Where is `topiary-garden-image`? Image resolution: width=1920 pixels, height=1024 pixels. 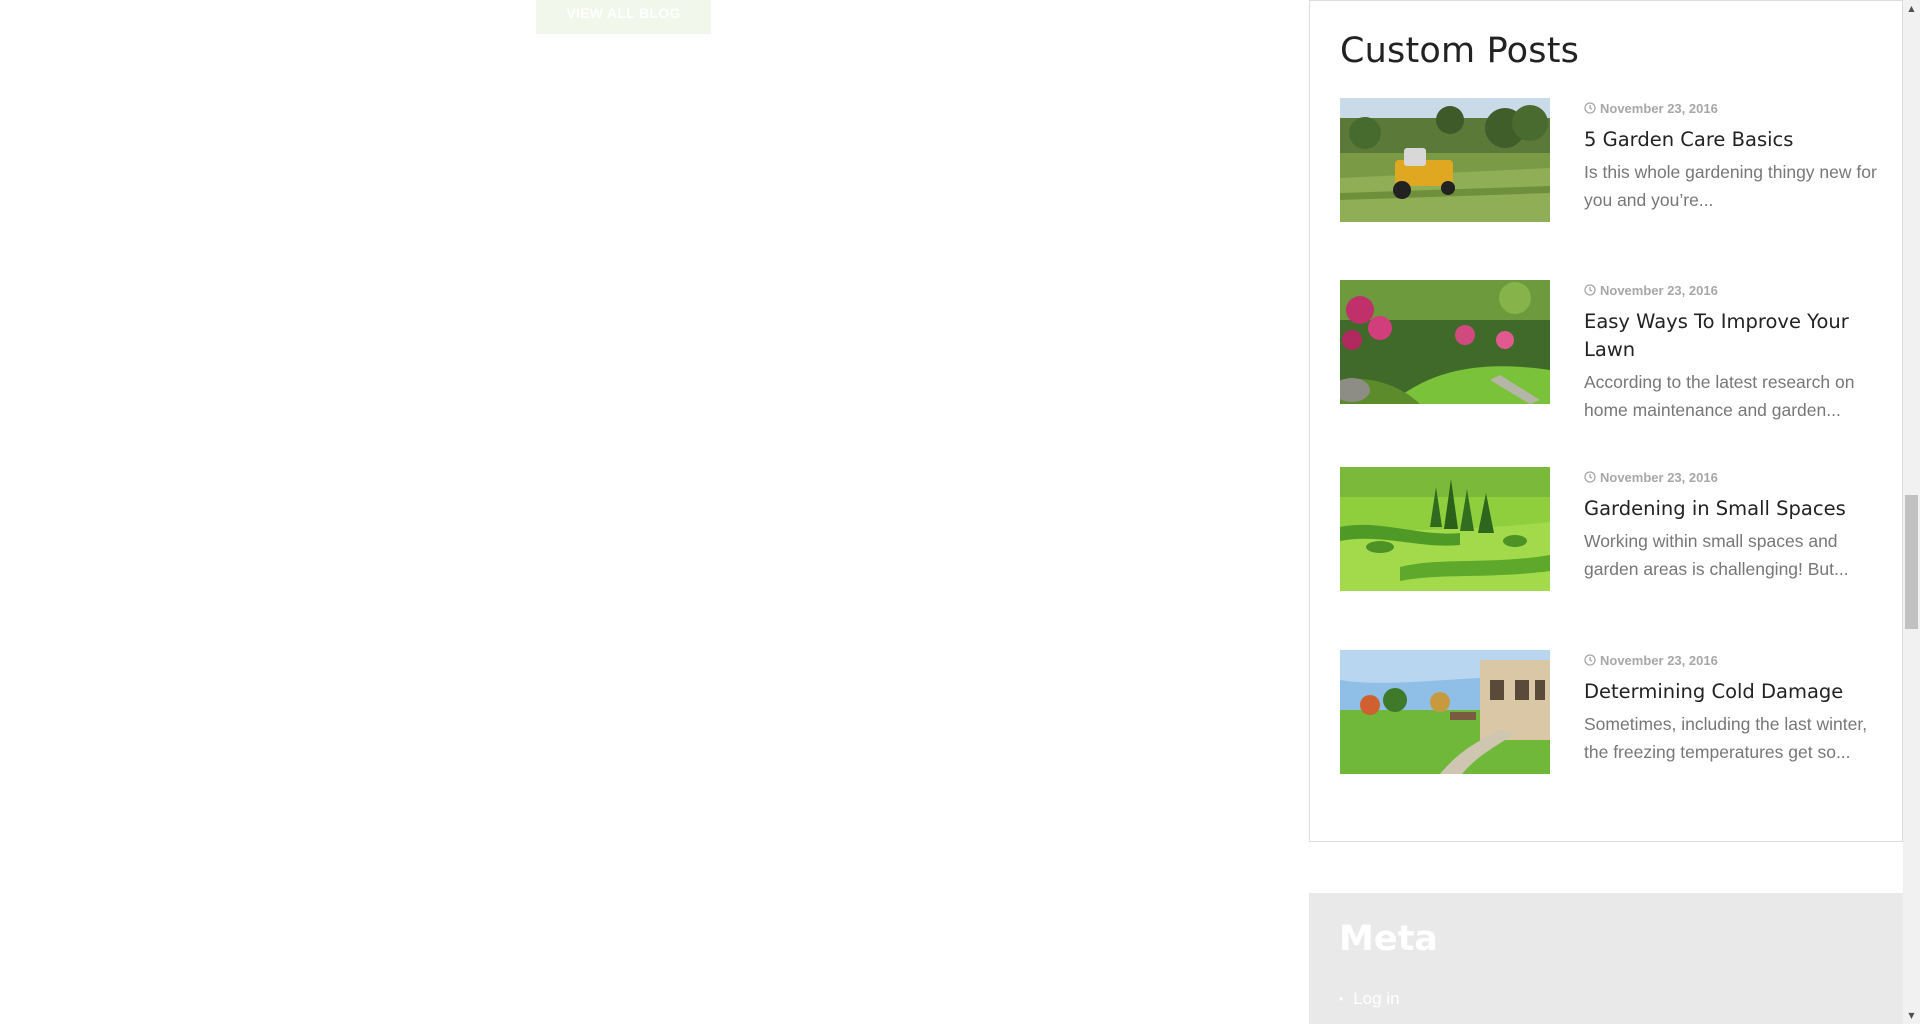
topiary-garden-image is located at coordinates (1445, 529).